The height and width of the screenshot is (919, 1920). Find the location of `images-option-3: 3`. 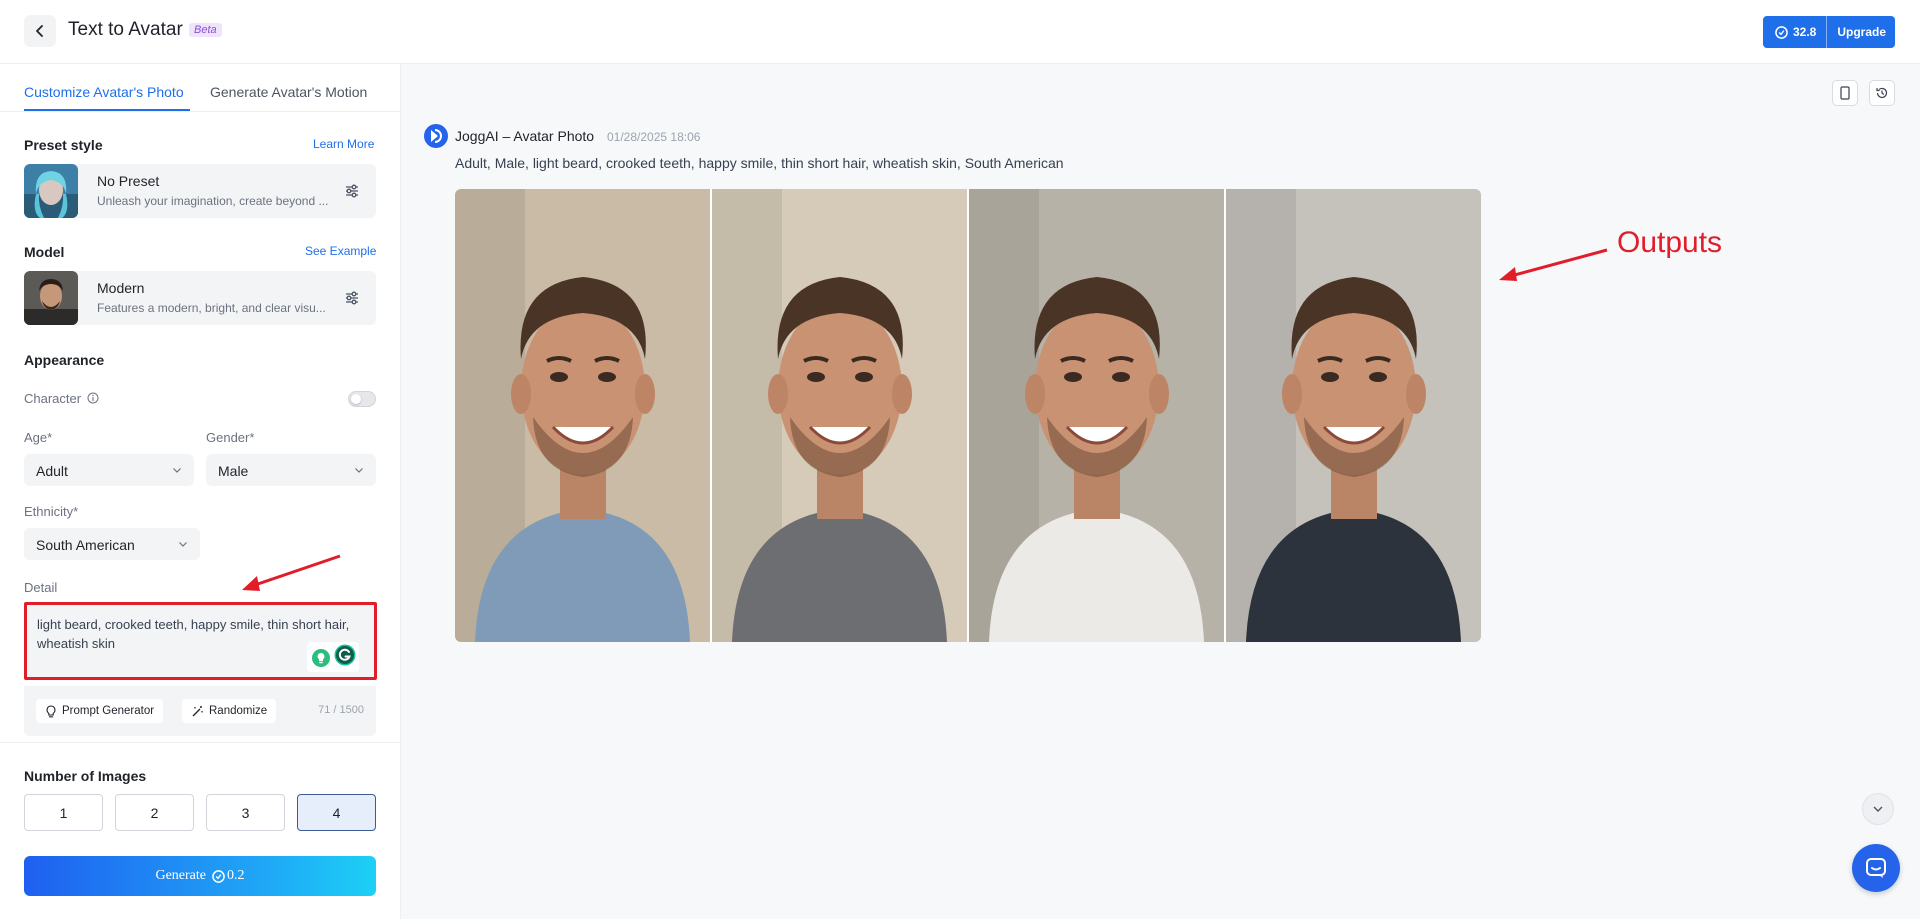

images-option-3: 3 is located at coordinates (245, 812).